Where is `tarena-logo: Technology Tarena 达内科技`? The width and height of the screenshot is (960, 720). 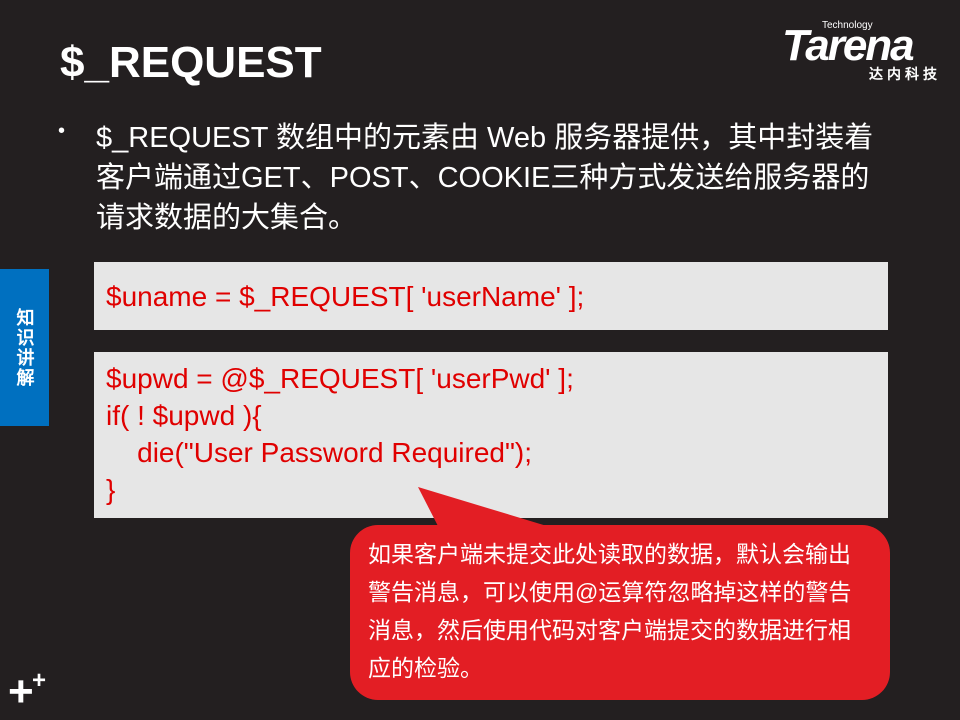 tarena-logo: Technology Tarena 达内科技 is located at coordinates (864, 51).